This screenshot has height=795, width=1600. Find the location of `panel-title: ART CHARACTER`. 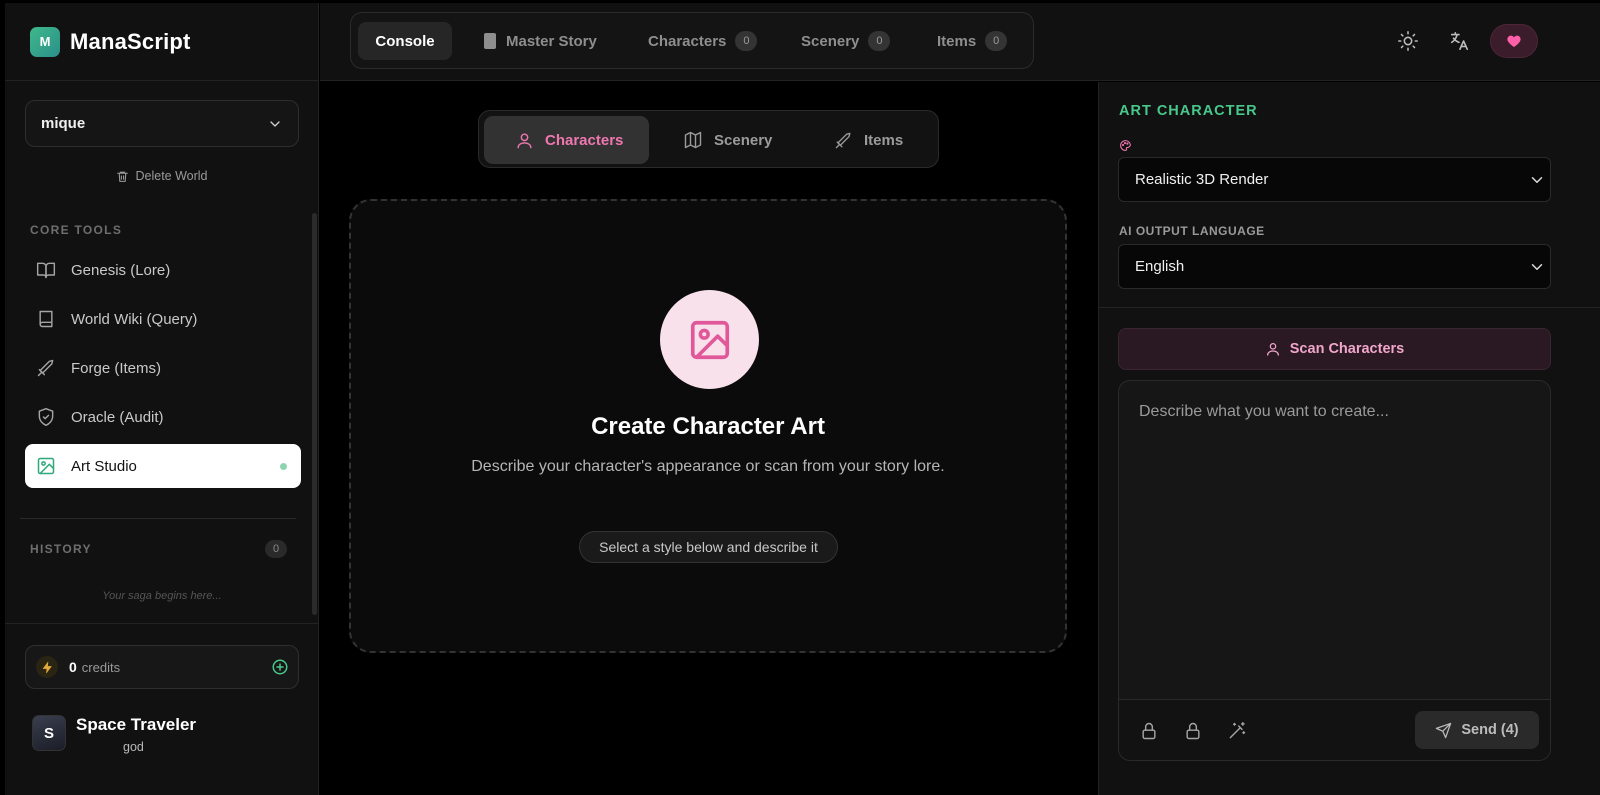

panel-title: ART CHARACTER is located at coordinates (1188, 111).